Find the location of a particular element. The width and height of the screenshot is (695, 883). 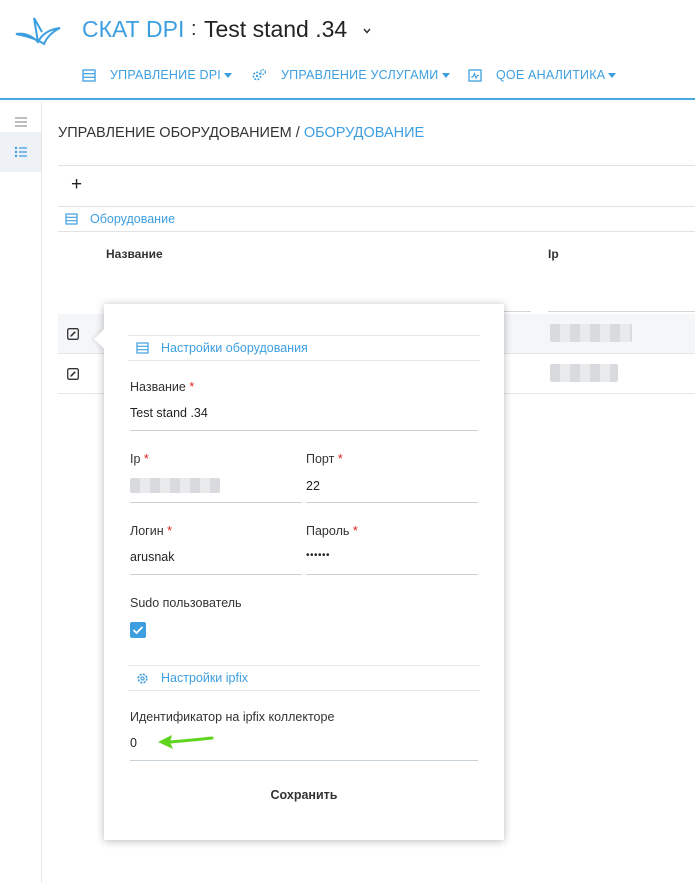

ip-label-text: Ip is located at coordinates (135, 459).